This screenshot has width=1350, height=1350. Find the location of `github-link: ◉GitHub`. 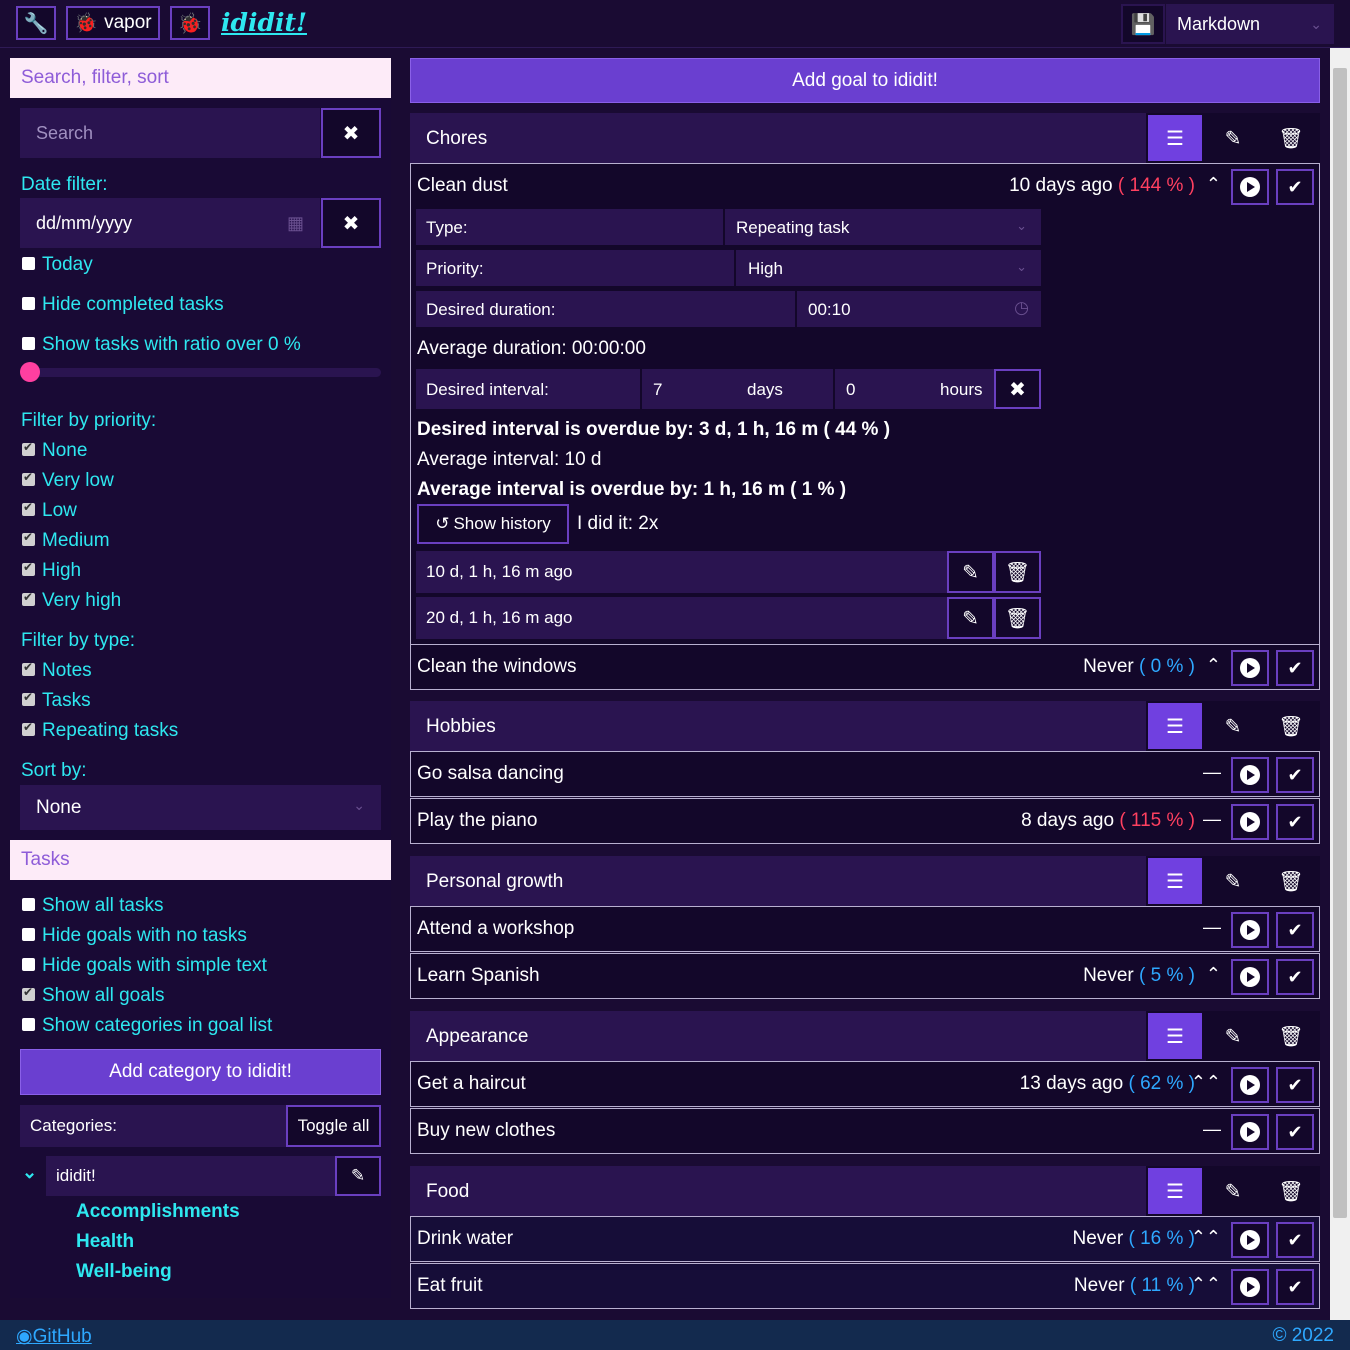

github-link: ◉GitHub is located at coordinates (54, 1336).